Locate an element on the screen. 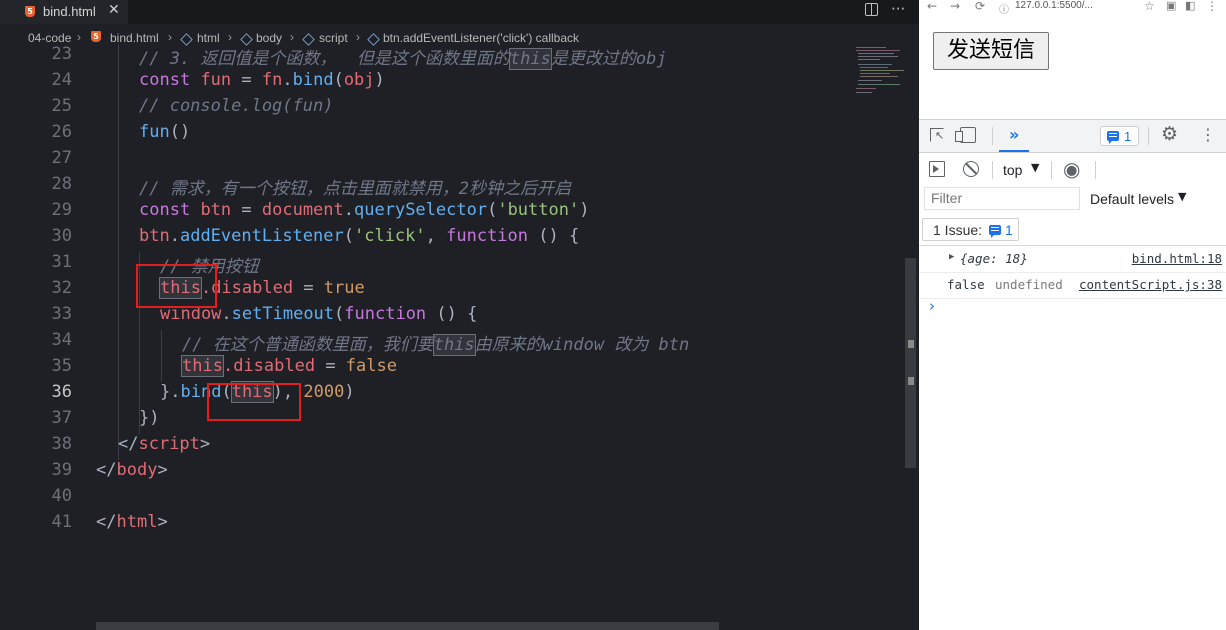 Image resolution: width=1226 pixels, height=630 pixels. close-icon: ✕ is located at coordinates (114, 10).